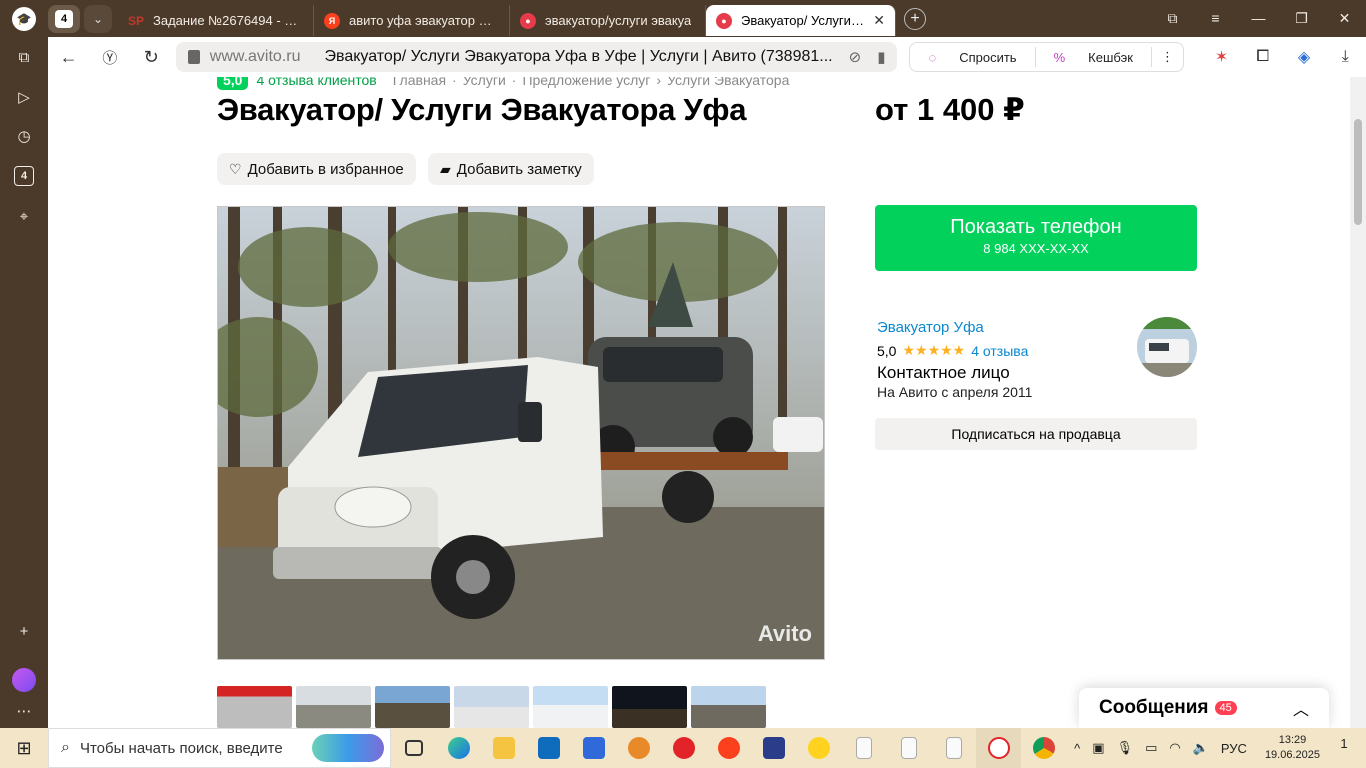  I want to click on news-icon, so click(593, 748).